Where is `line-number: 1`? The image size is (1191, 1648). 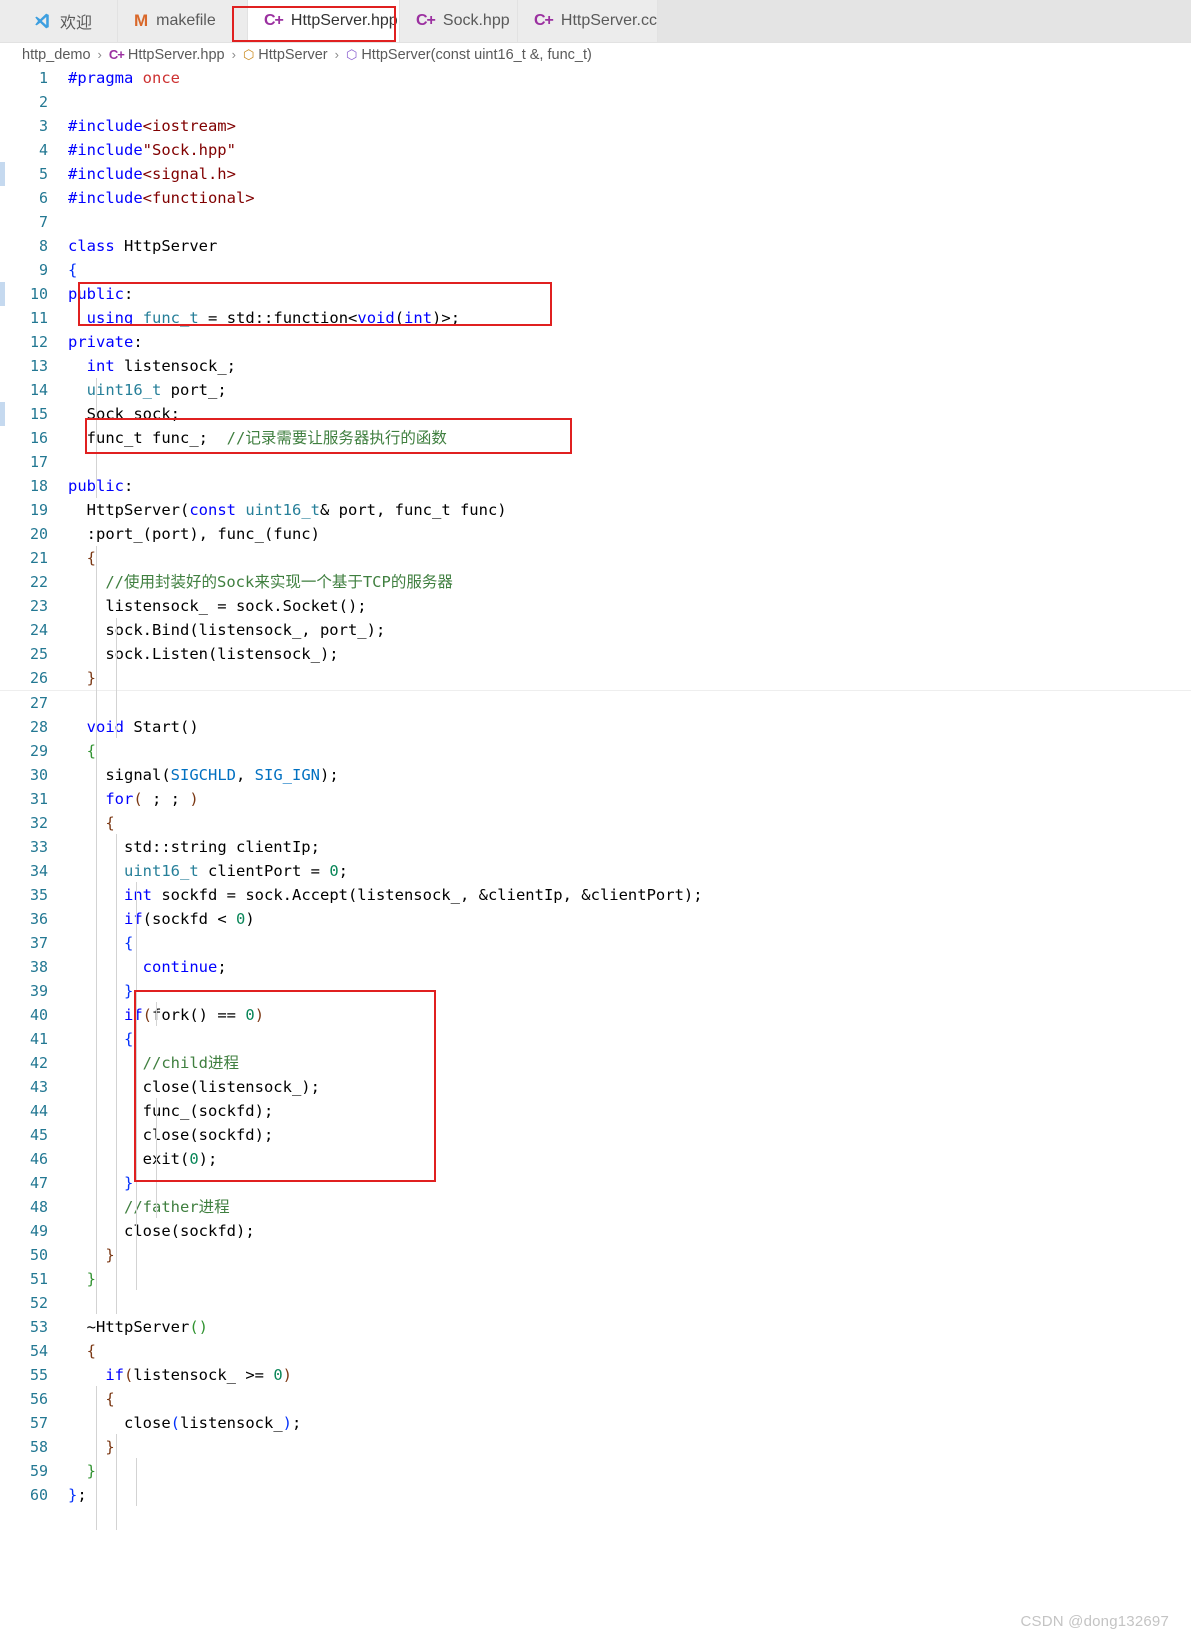 line-number: 1 is located at coordinates (43, 78).